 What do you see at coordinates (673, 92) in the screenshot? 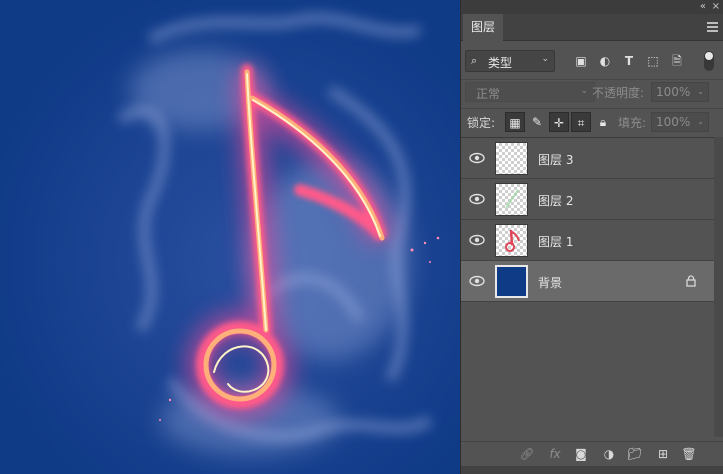
I see `opacity-value: 100%` at bounding box center [673, 92].